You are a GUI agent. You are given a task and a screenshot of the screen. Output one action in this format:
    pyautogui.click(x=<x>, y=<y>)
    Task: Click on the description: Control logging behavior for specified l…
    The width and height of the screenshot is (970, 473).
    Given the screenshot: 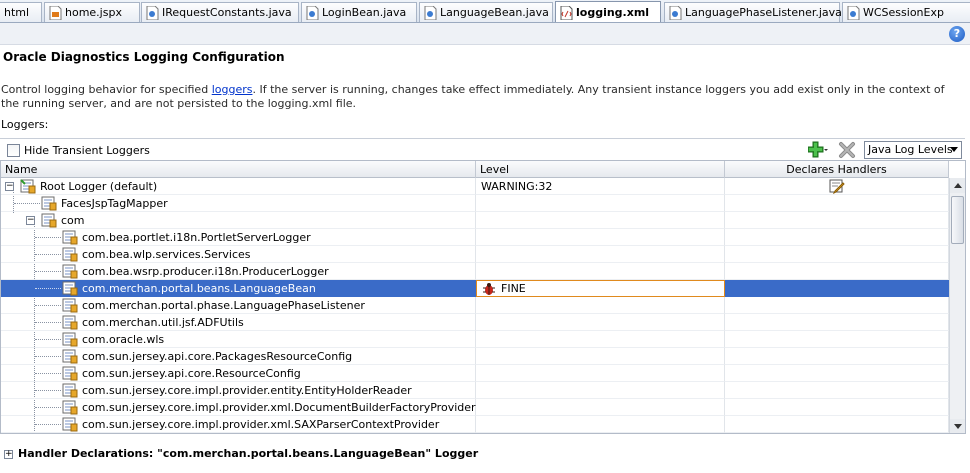 What is the action you would take?
    pyautogui.click(x=483, y=97)
    